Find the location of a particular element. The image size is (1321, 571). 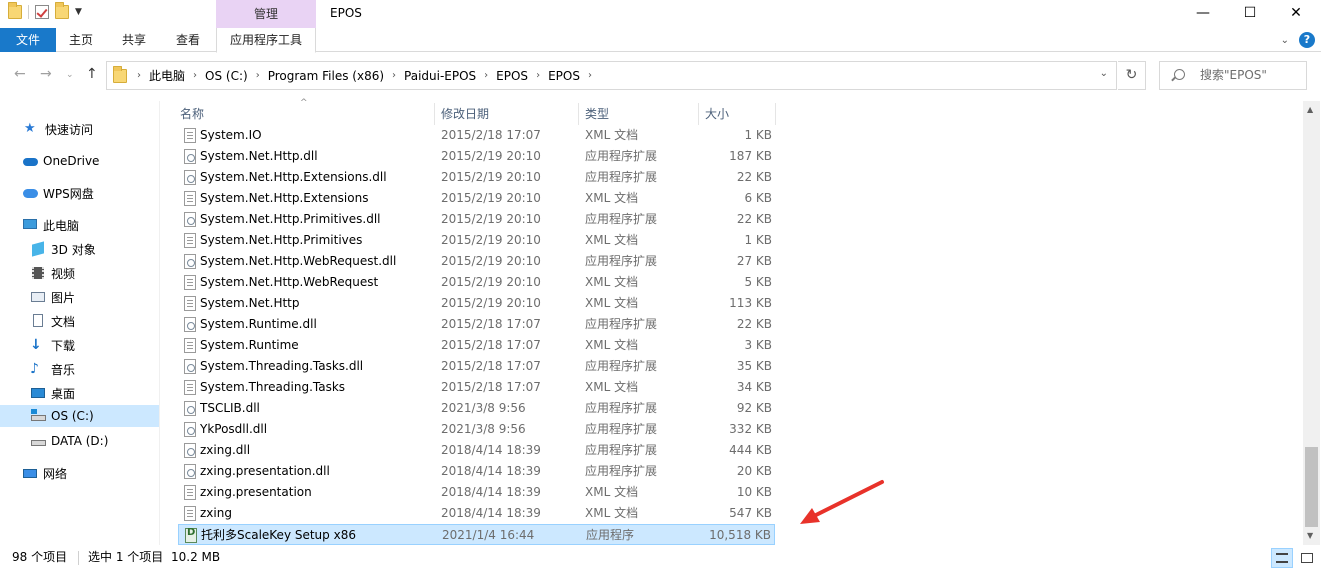

tab-home: 主页 is located at coordinates (81, 40).